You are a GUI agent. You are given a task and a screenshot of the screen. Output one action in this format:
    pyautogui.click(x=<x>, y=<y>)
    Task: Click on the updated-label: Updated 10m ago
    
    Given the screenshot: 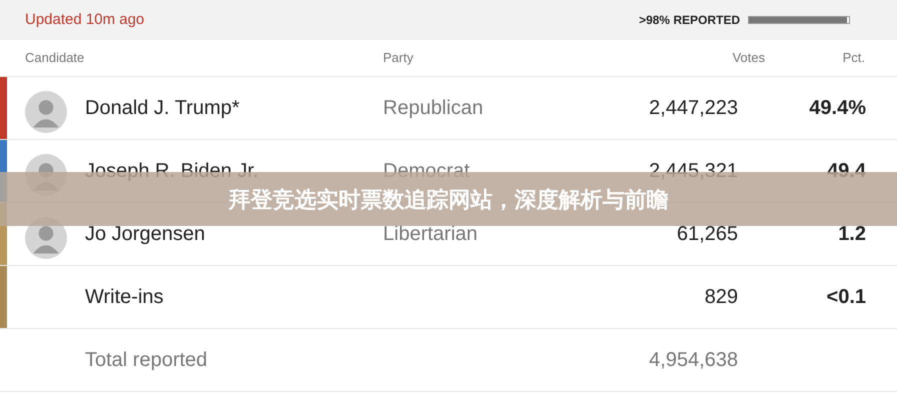 What is the action you would take?
    pyautogui.click(x=84, y=20)
    